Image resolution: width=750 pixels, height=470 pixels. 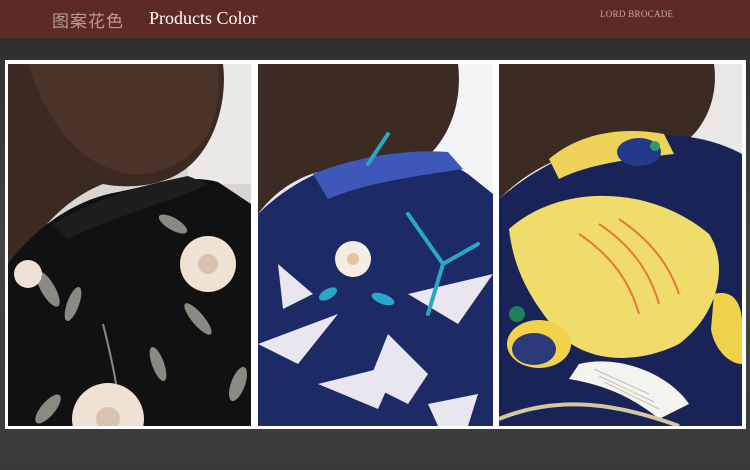 I want to click on header-bar: 图案花色 Products Color LORD BROCADE, so click(x=375, y=19).